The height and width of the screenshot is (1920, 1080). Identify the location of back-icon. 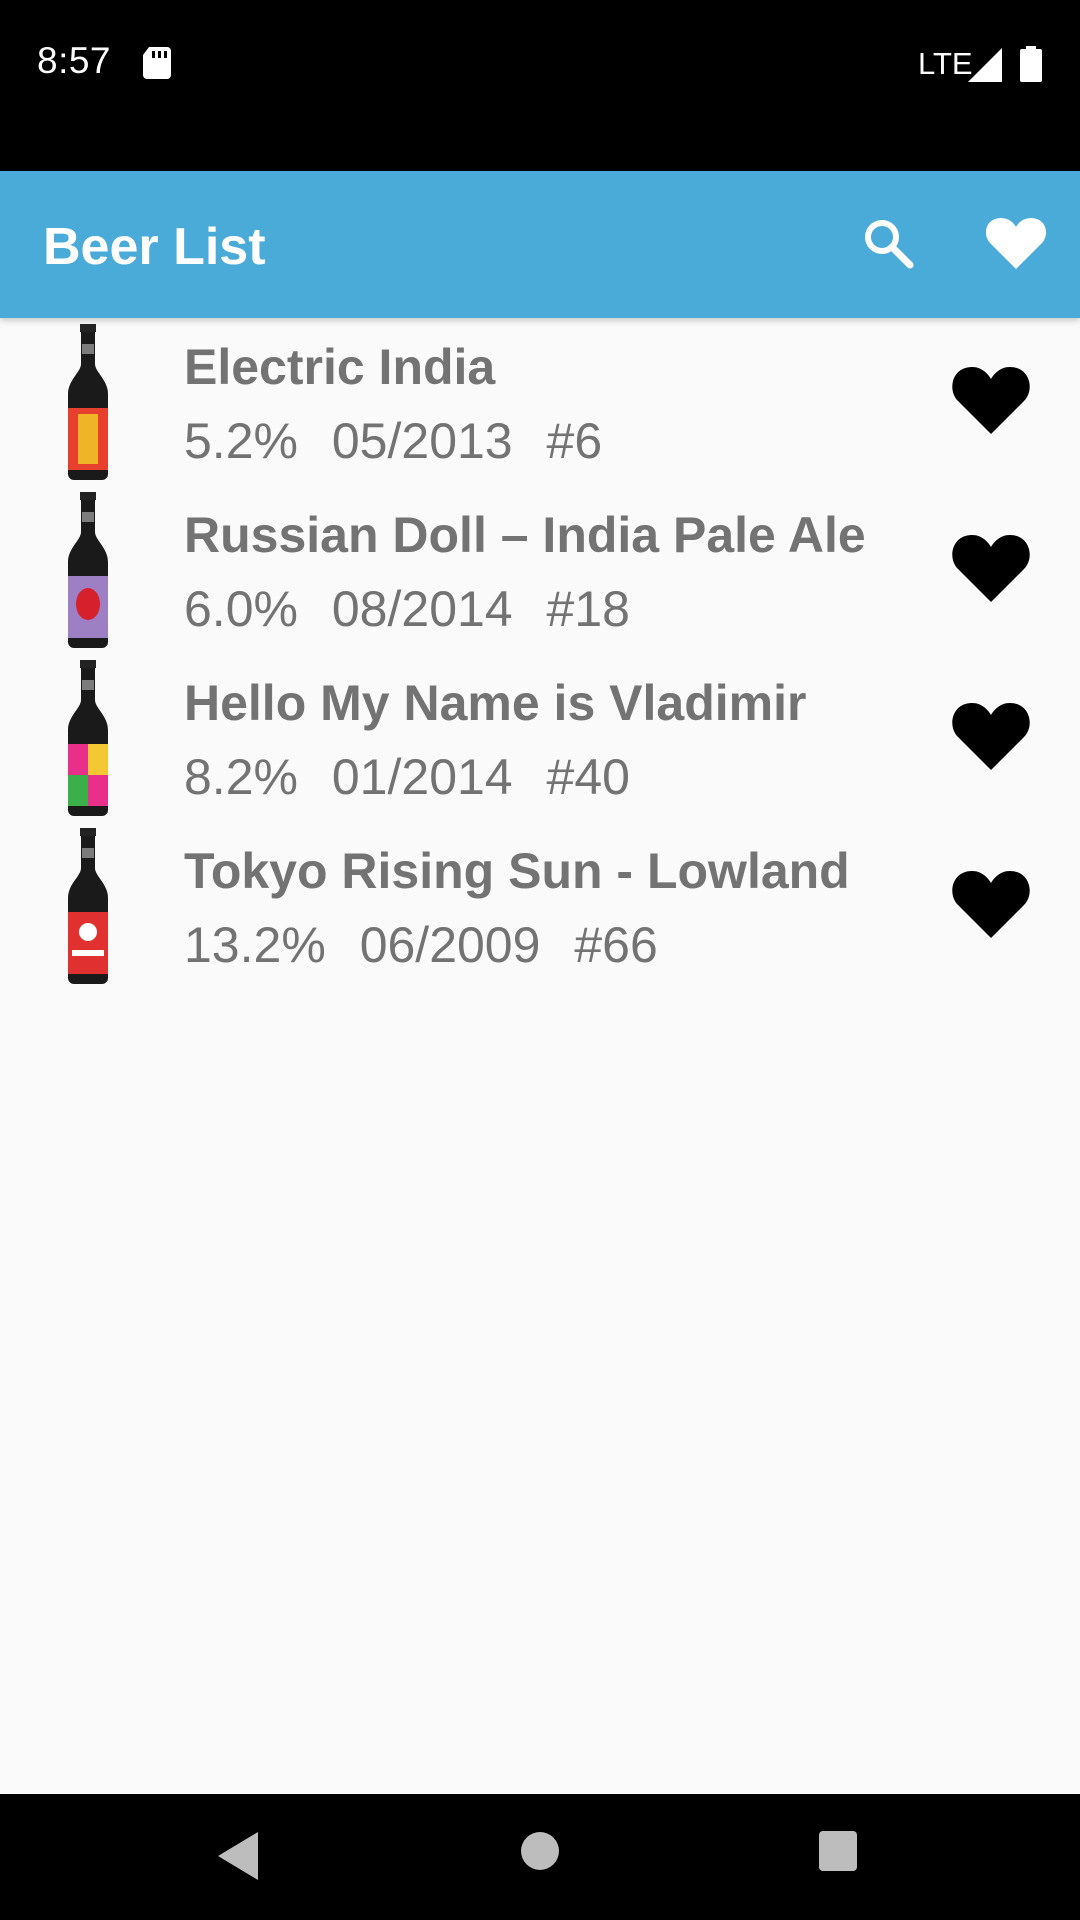
(238, 1856).